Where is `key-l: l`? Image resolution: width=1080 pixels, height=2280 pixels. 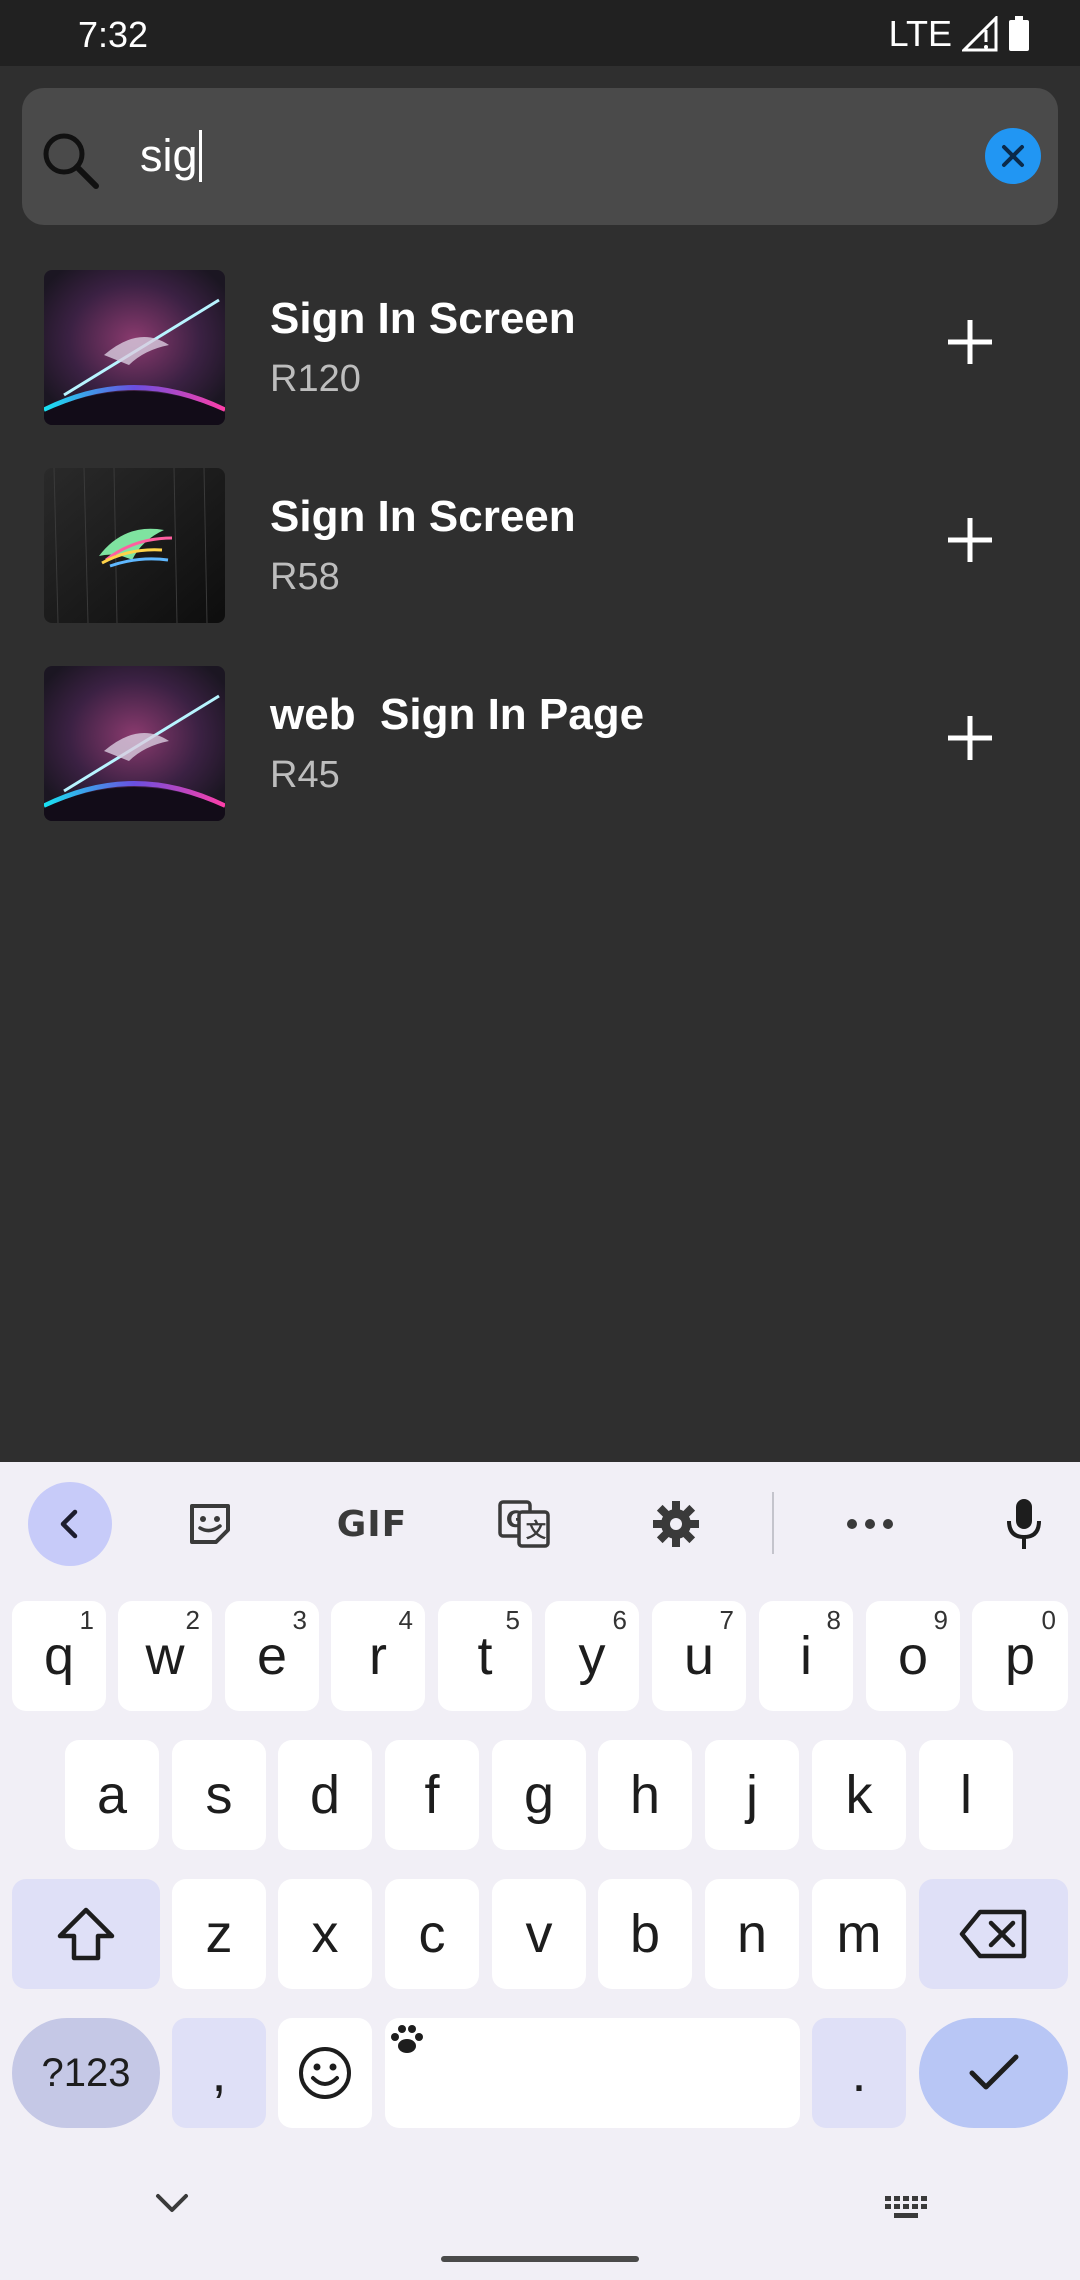
key-l: l is located at coordinates (966, 1795).